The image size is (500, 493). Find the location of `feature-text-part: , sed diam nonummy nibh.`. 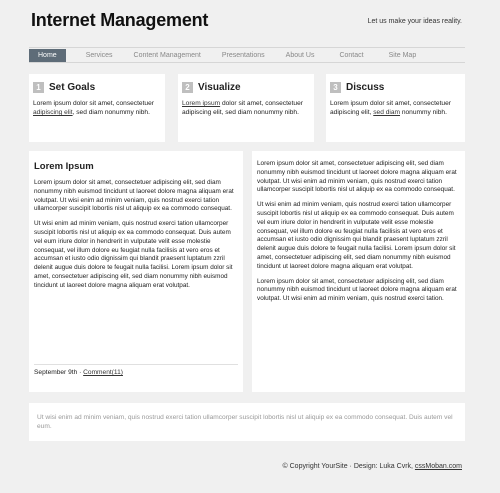

feature-text-part: , sed diam nonummy nibh. is located at coordinates (111, 112).